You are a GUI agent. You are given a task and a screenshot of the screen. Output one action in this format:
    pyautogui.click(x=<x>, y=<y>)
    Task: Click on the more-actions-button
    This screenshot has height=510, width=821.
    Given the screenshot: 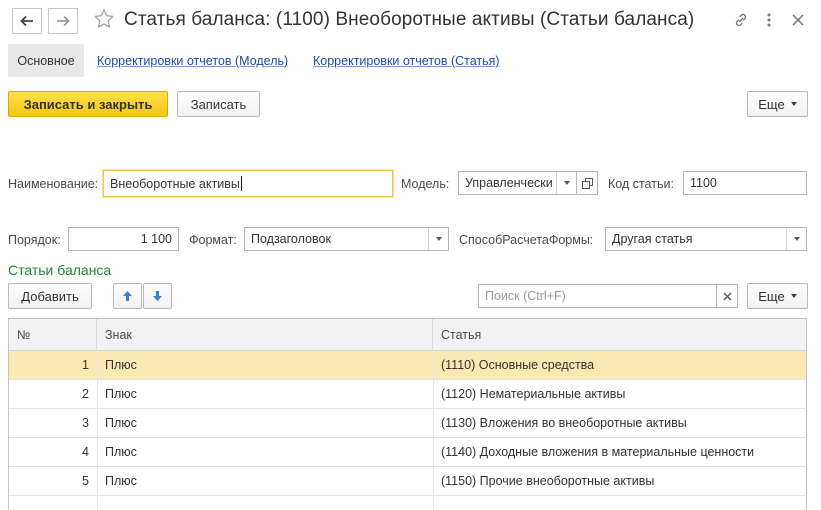 What is the action you would take?
    pyautogui.click(x=769, y=20)
    